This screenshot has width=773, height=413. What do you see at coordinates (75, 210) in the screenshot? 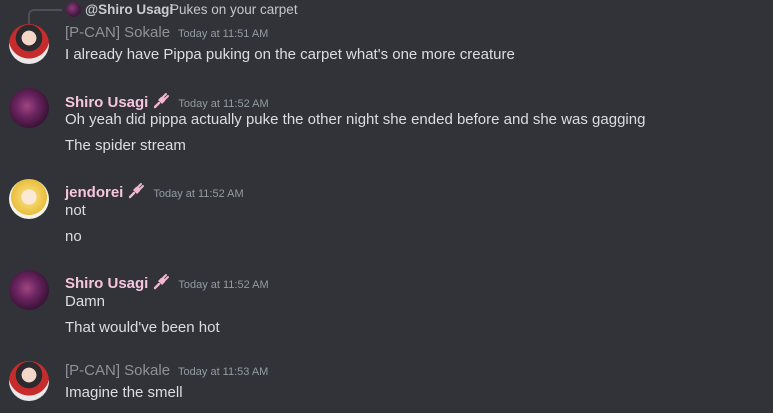
I see `message-text: not` at bounding box center [75, 210].